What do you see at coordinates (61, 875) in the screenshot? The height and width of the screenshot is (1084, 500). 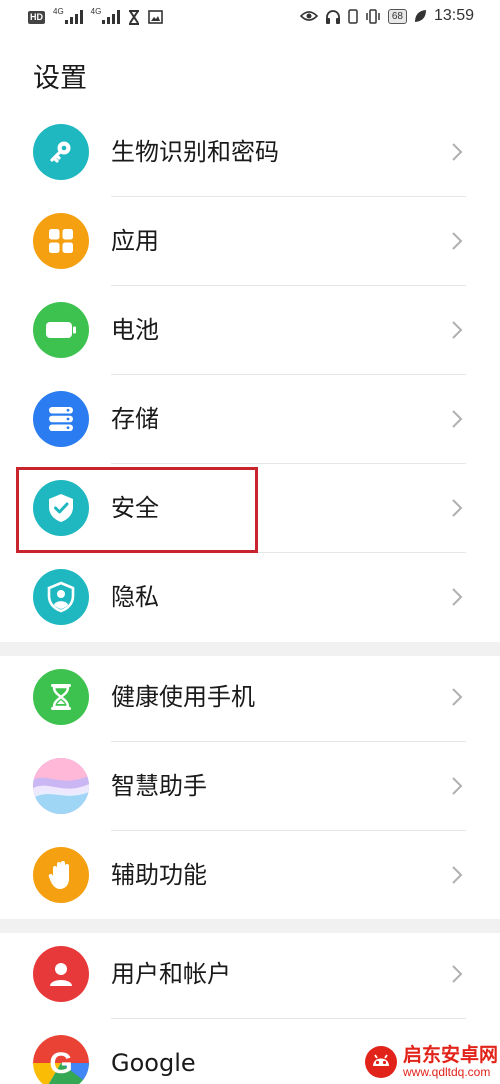 I see `hand-icon` at bounding box center [61, 875].